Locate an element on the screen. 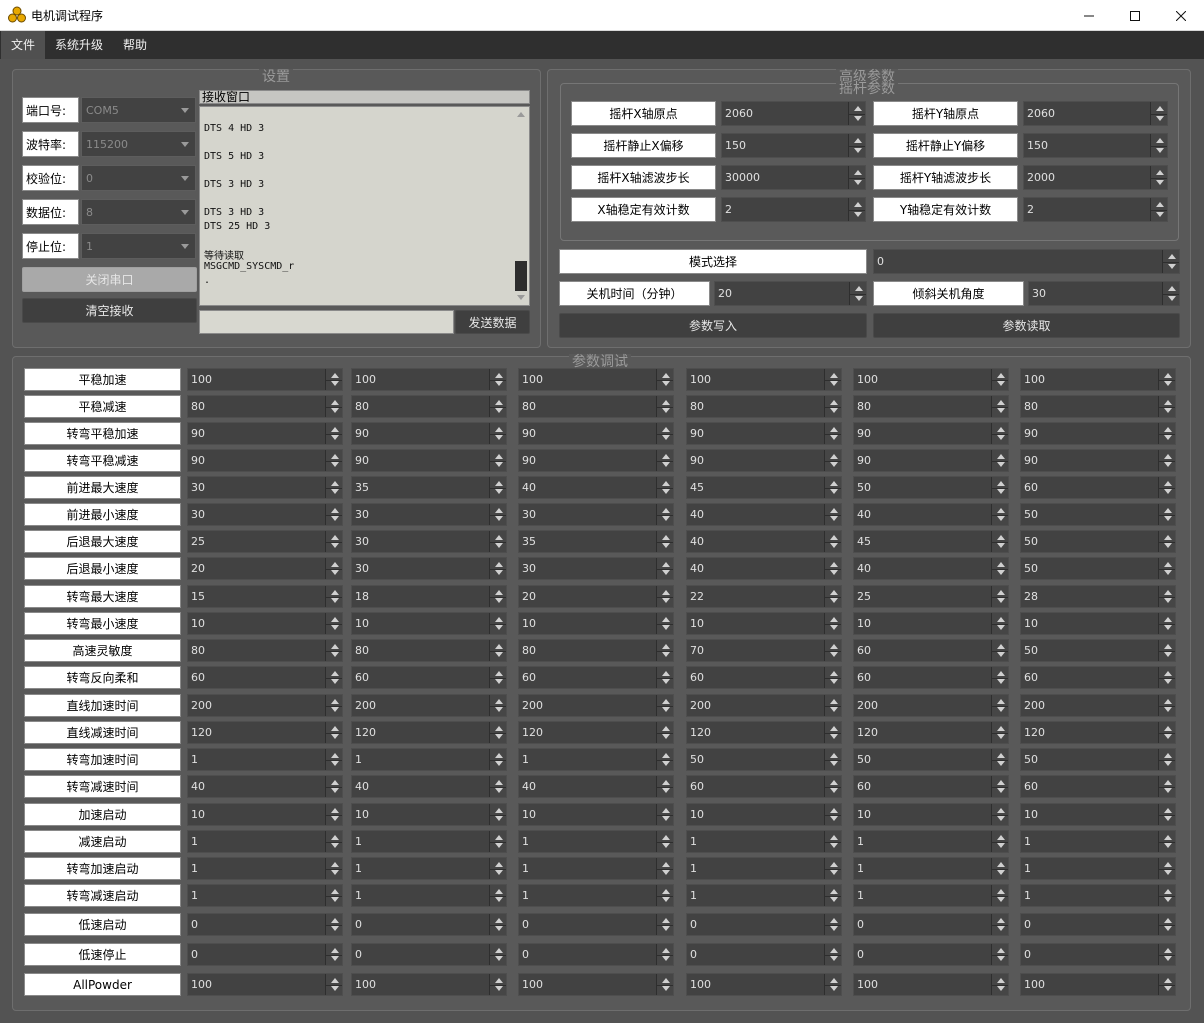 This screenshot has height=1023, width=1204. joystick-param-spinbox: 30000 is located at coordinates (793, 177).